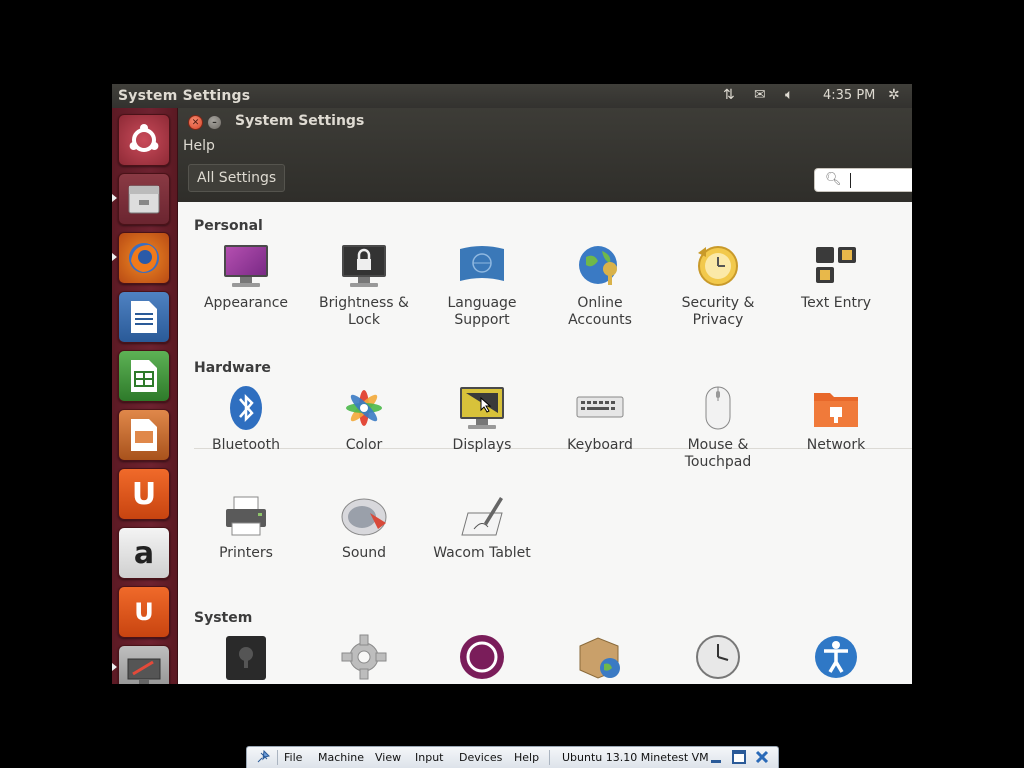 This screenshot has width=1024, height=768. I want to click on item-brightness-lock: Brightness & Lock, so click(364, 286).